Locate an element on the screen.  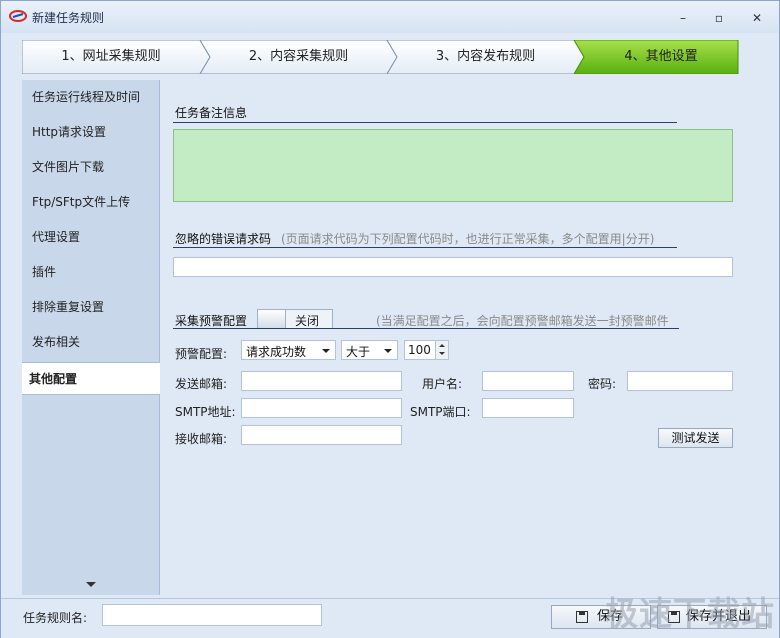
nav-publish: 发布相关 is located at coordinates (91, 342).